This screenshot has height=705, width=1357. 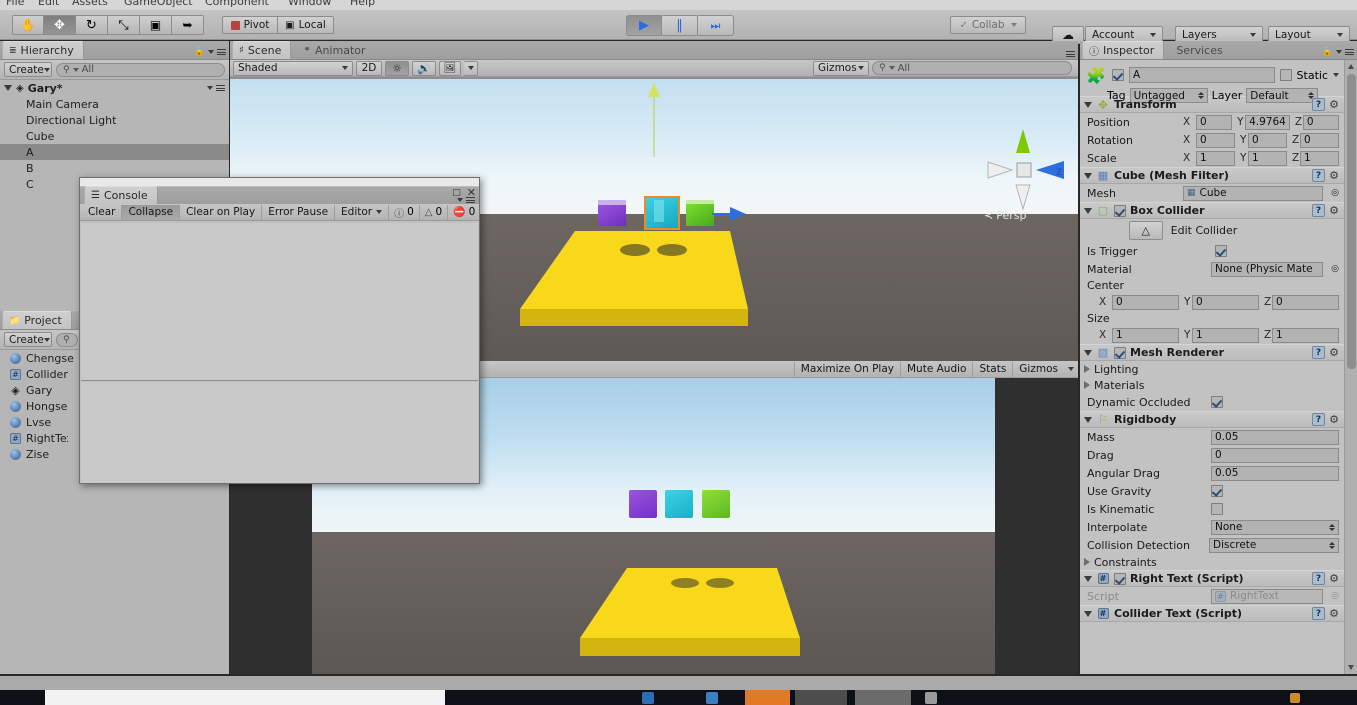 I want to click on console-message-list, so click(x=279, y=302).